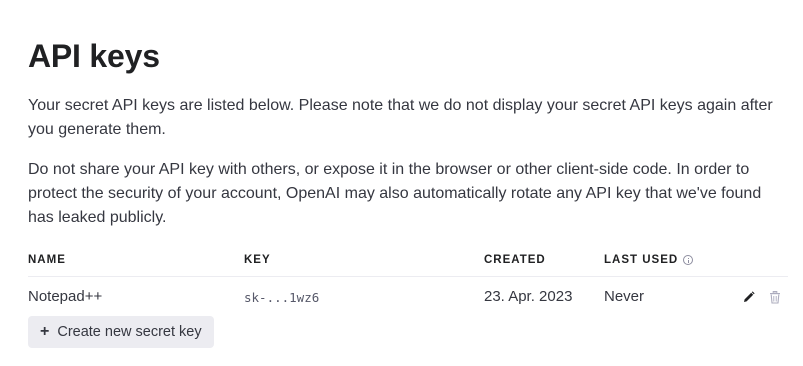 The width and height of the screenshot is (803, 366). What do you see at coordinates (528, 296) in the screenshot?
I see `key-created-date: 23. Apr. 2023` at bounding box center [528, 296].